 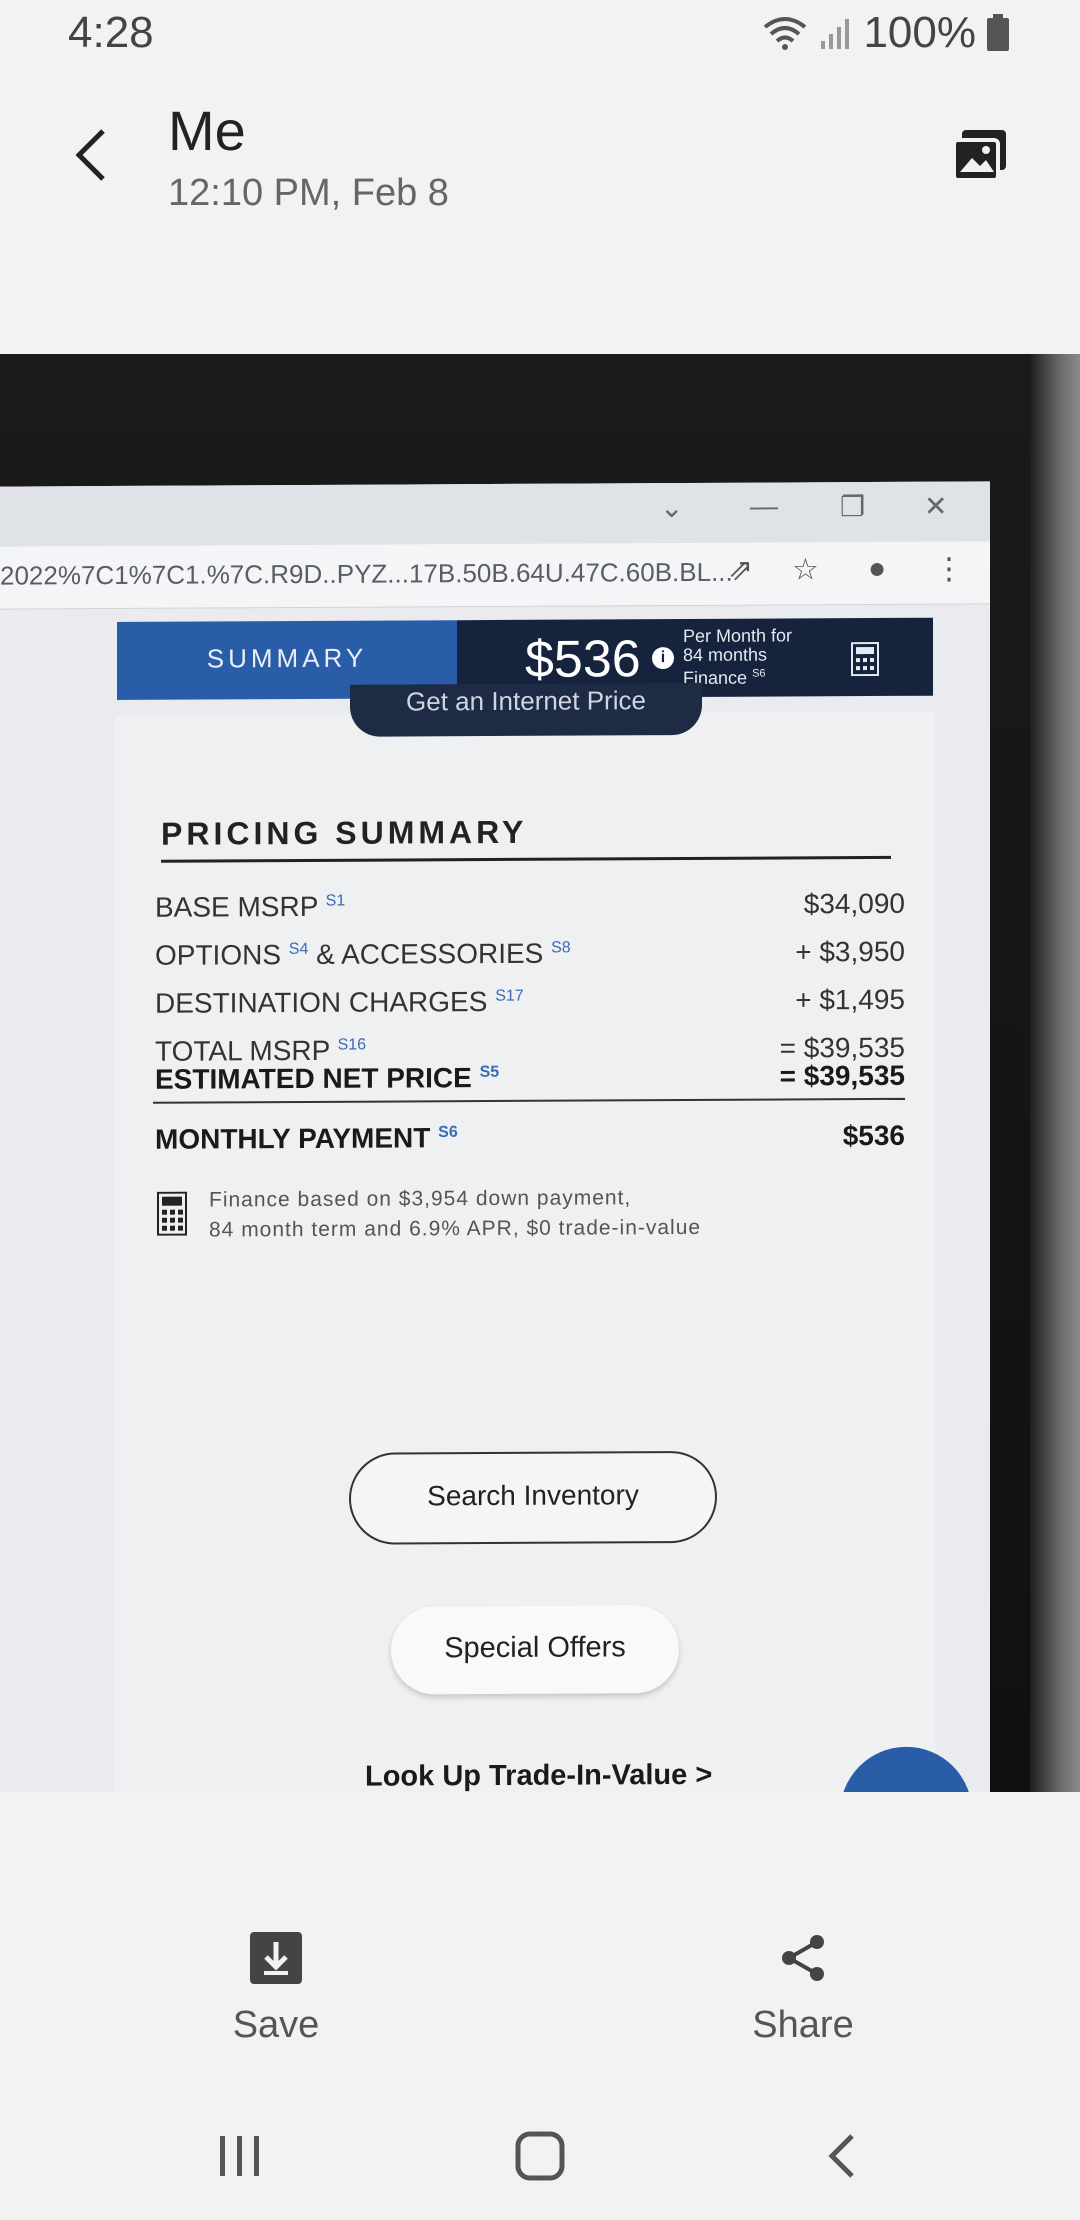 What do you see at coordinates (741, 570) in the screenshot?
I see `share-page-icon: ⇗` at bounding box center [741, 570].